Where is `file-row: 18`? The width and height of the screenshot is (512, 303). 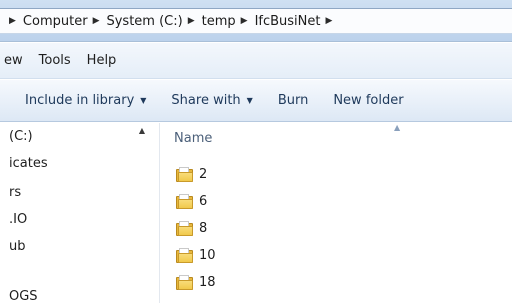
file-row: 18 is located at coordinates (196, 282).